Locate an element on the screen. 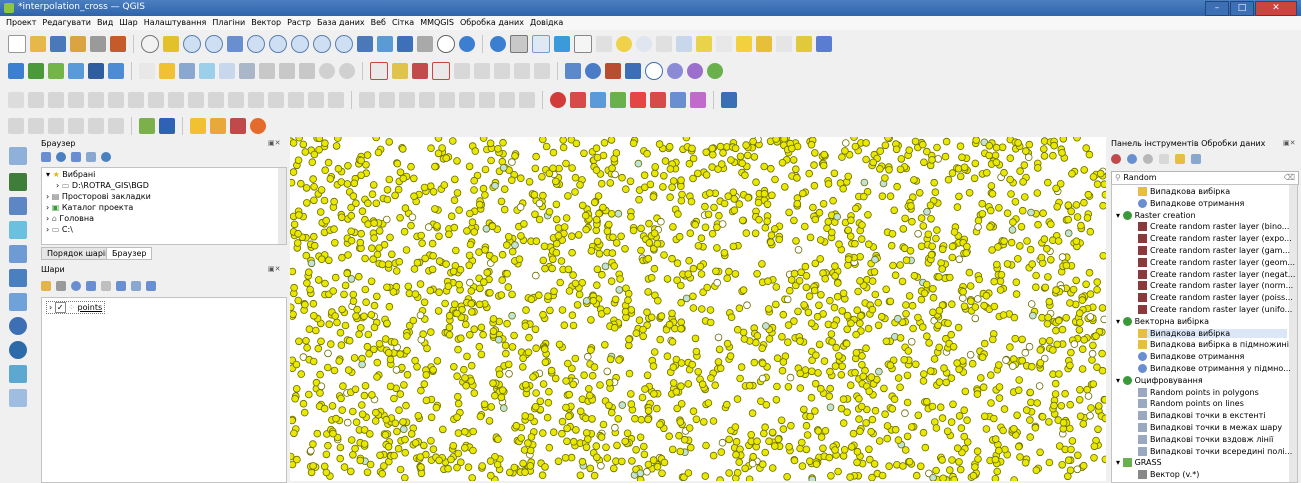 This screenshot has height=483, width=1301. manage-map-themes-icon is located at coordinates (76, 286).